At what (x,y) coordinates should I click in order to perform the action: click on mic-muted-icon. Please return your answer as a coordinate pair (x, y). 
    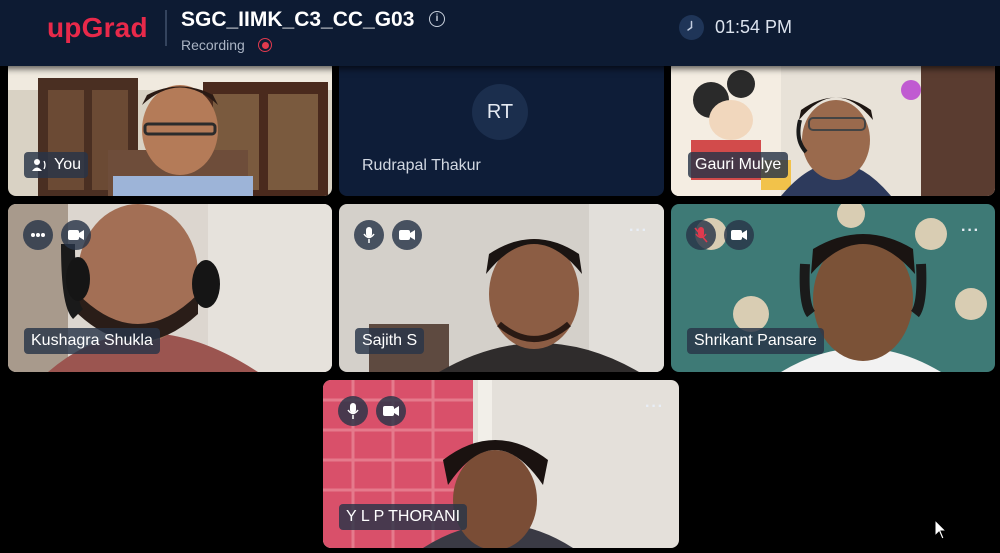
    Looking at the image, I should click on (701, 235).